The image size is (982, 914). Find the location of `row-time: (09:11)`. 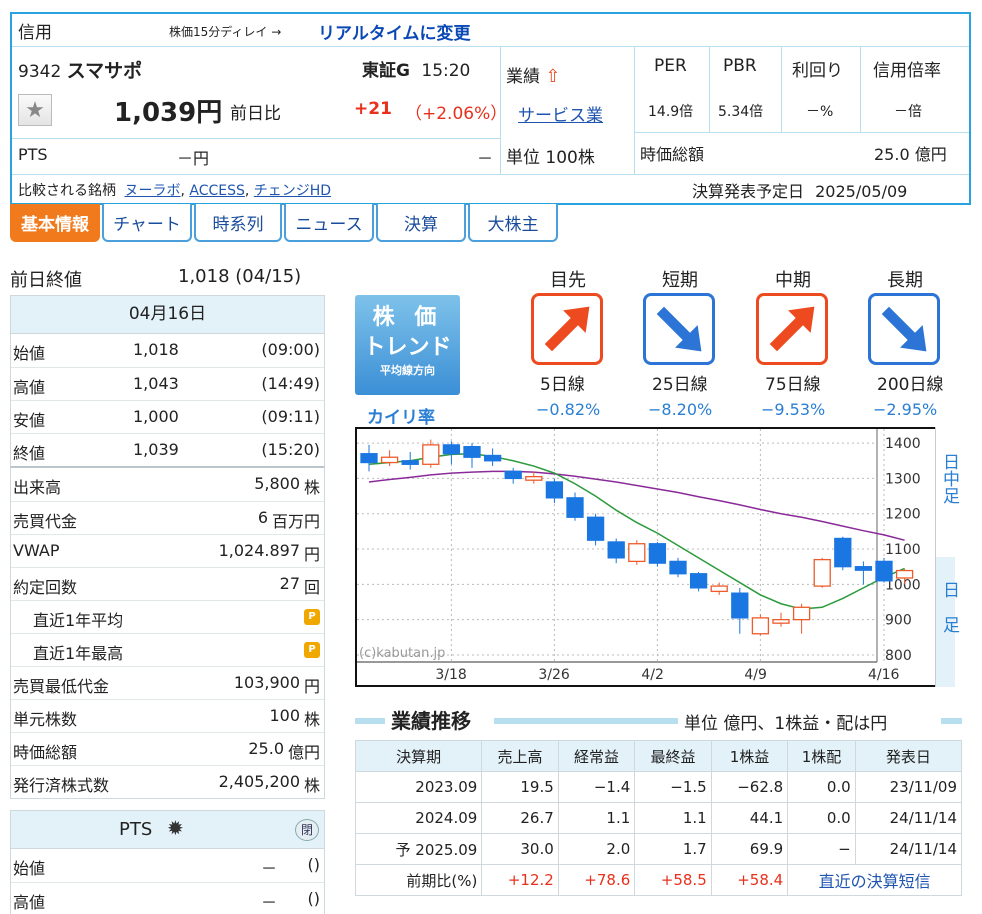

row-time: (09:11) is located at coordinates (290, 416).